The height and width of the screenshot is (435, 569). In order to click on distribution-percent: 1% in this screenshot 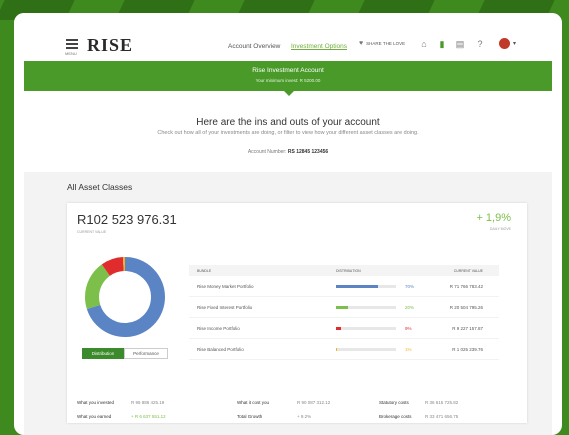, I will do `click(408, 349)`.